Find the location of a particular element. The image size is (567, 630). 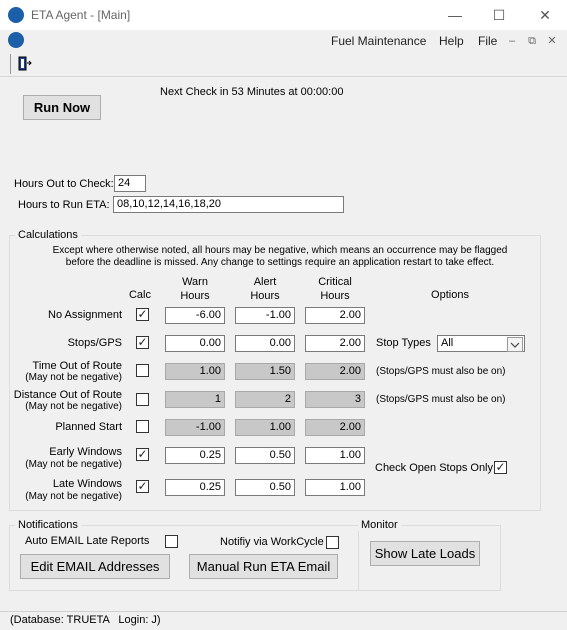

notifications-label: Notifications is located at coordinates (48, 525).